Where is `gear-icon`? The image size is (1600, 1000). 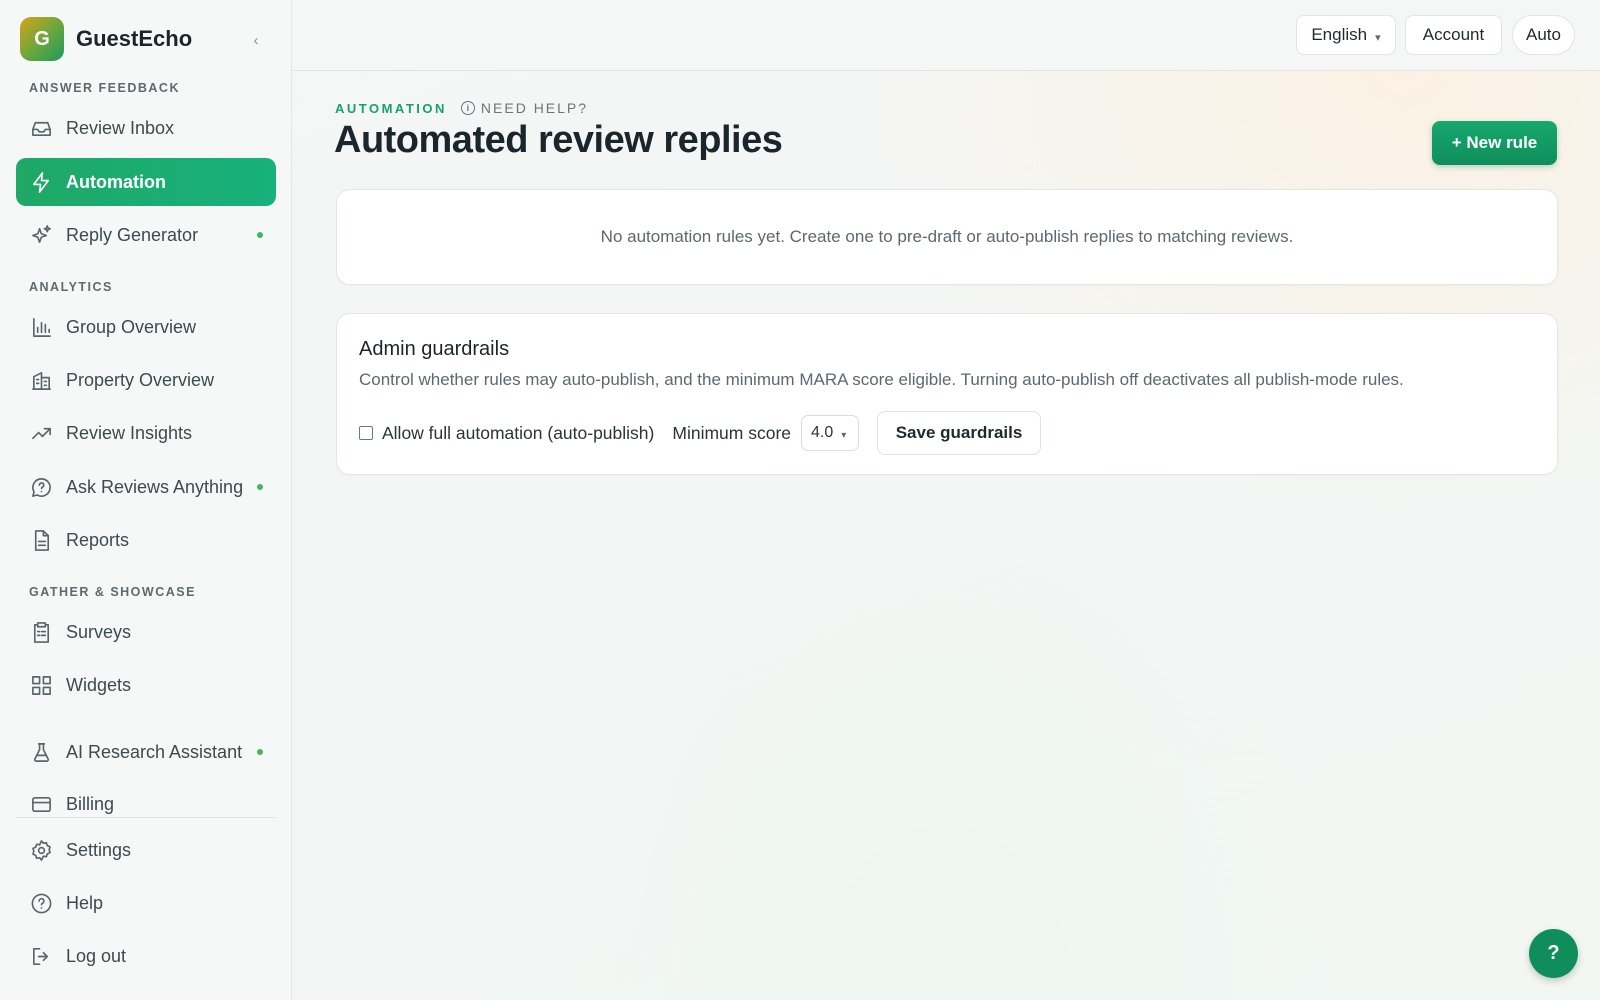
gear-icon is located at coordinates (41, 850).